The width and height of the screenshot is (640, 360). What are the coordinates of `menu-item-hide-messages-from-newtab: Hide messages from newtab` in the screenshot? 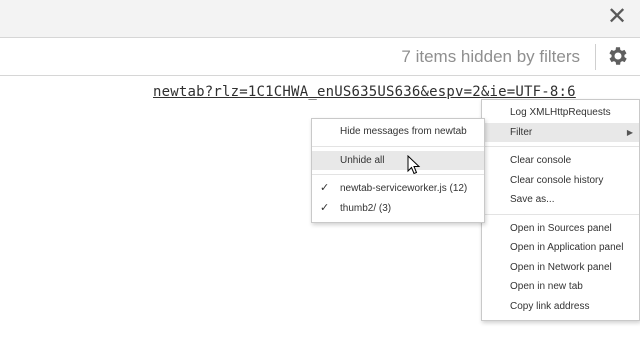 It's located at (398, 132).